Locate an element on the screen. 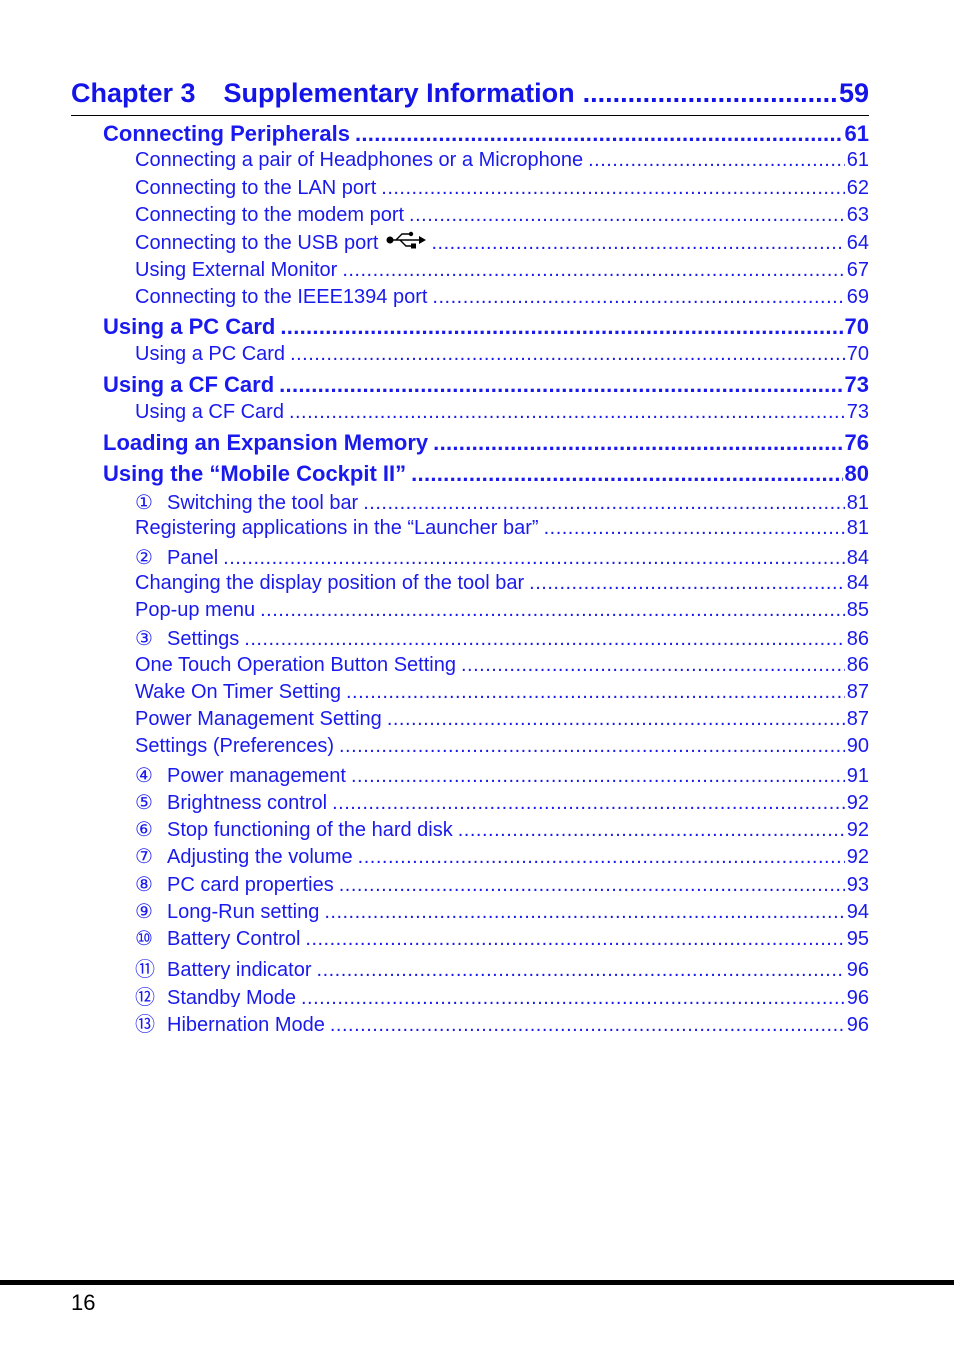 This screenshot has width=954, height=1352. toc-page-number: 80 is located at coordinates (856, 473).